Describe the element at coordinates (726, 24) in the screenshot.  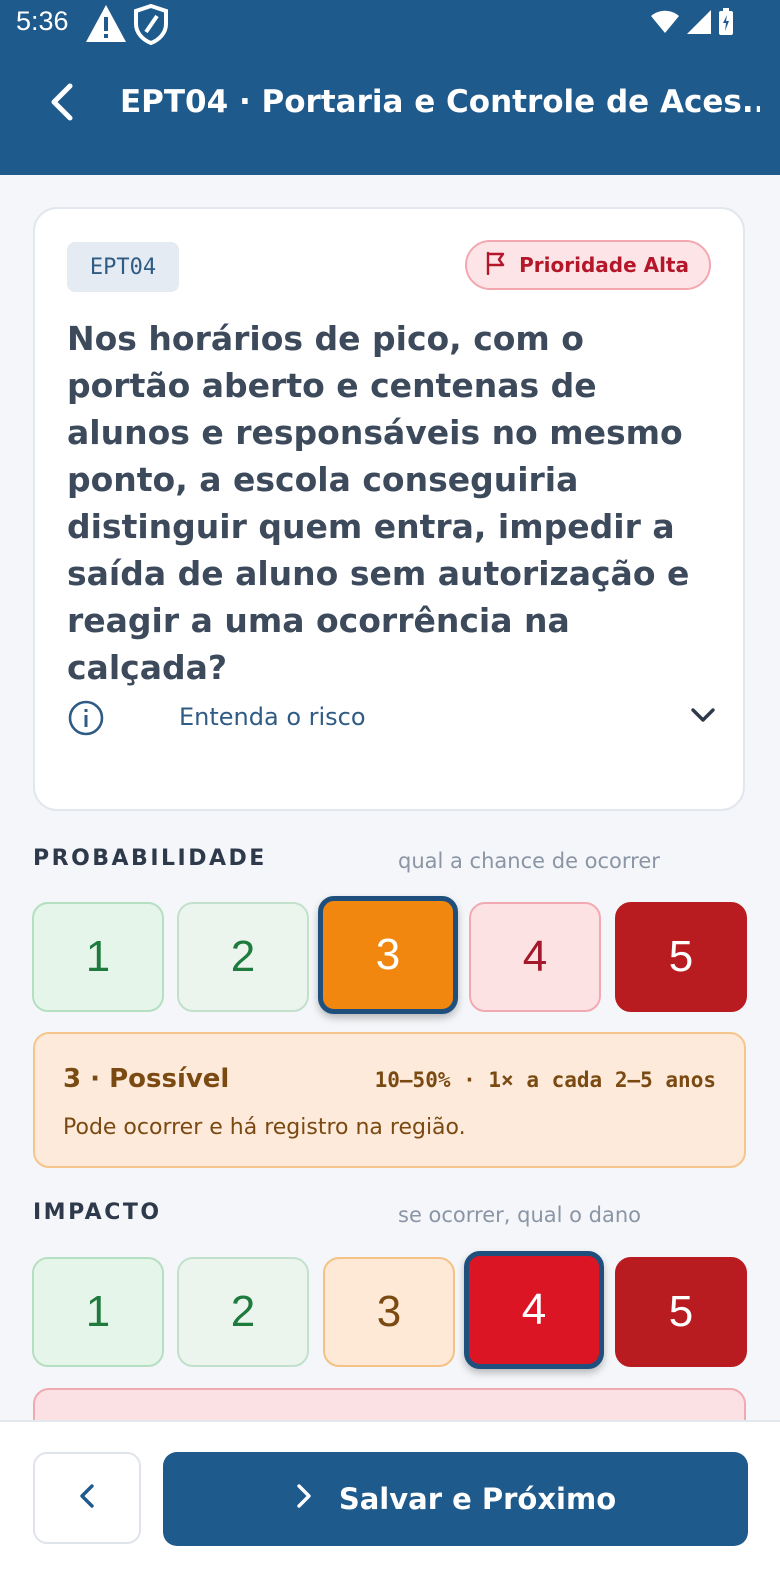
I see `battery-icon` at that location.